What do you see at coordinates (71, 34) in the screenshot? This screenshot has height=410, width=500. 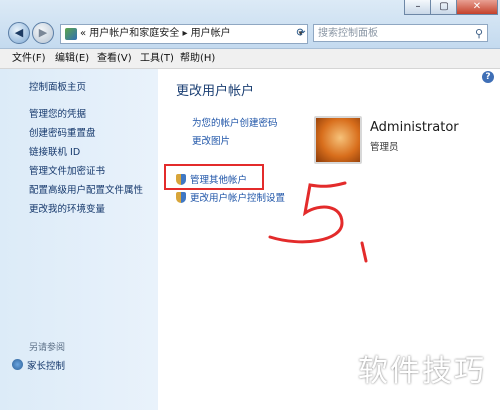 I see `control-panel-icon` at bounding box center [71, 34].